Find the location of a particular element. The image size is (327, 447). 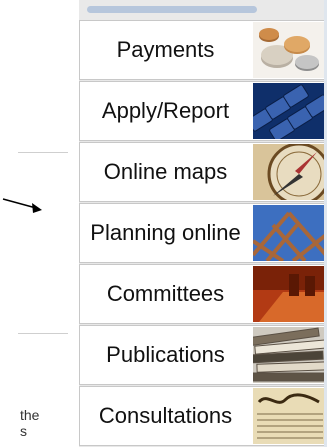

roof-frame-icon is located at coordinates (289, 233).